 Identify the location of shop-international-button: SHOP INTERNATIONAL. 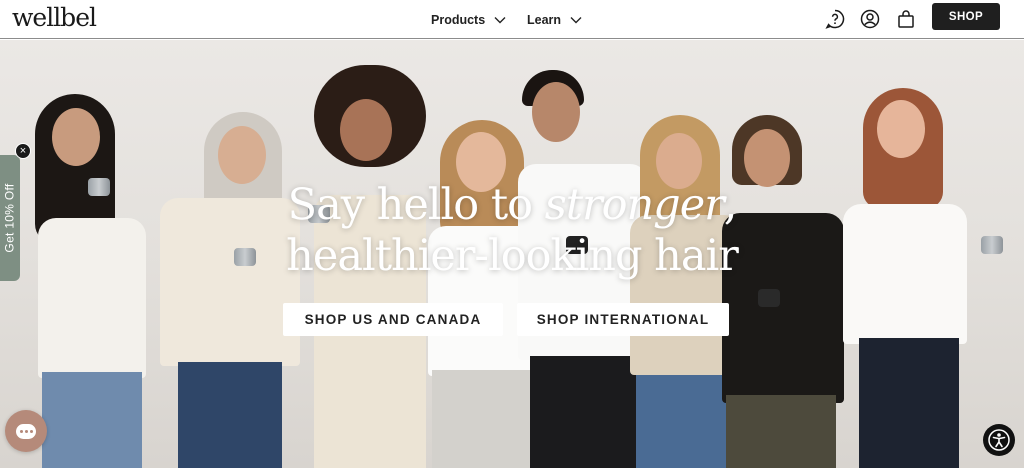
(623, 319).